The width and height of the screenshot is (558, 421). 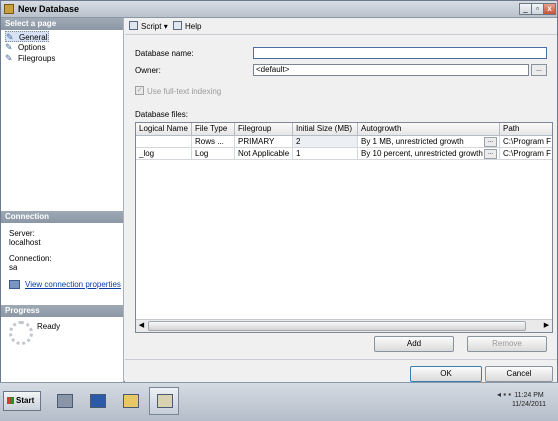 What do you see at coordinates (27, 36) in the screenshot?
I see `page-item-general: ✎ General` at bounding box center [27, 36].